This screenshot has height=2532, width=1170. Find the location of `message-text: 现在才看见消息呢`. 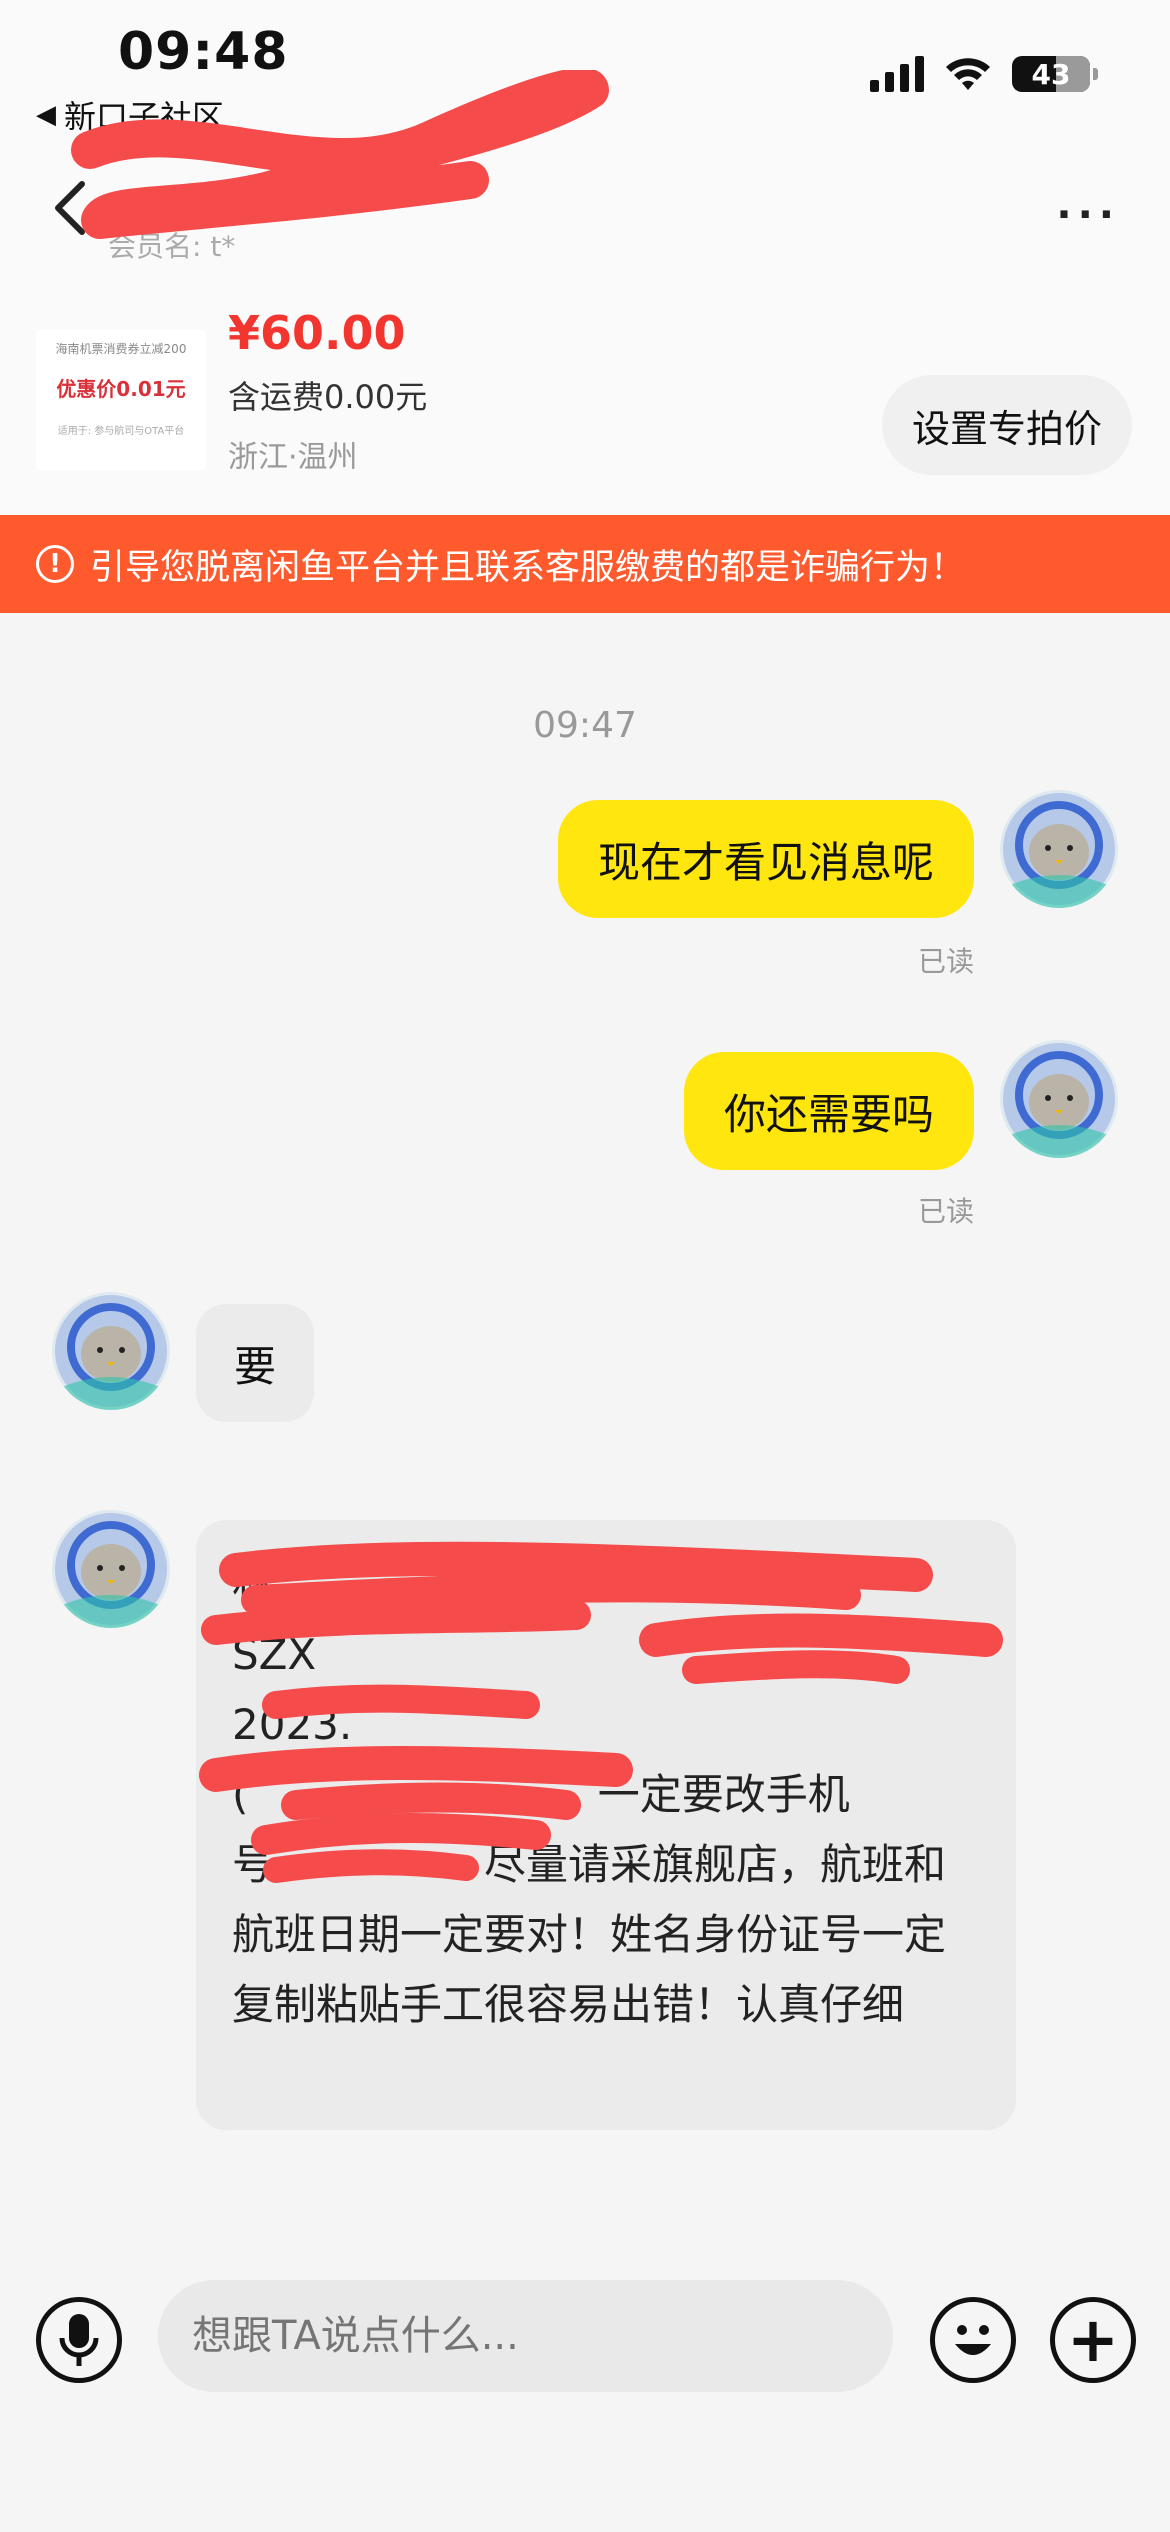

message-text: 现在才看见消息呢 is located at coordinates (765, 862).